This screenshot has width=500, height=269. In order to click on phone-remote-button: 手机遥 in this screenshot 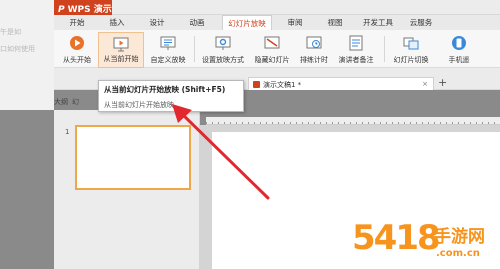, I will do `click(459, 50)`.